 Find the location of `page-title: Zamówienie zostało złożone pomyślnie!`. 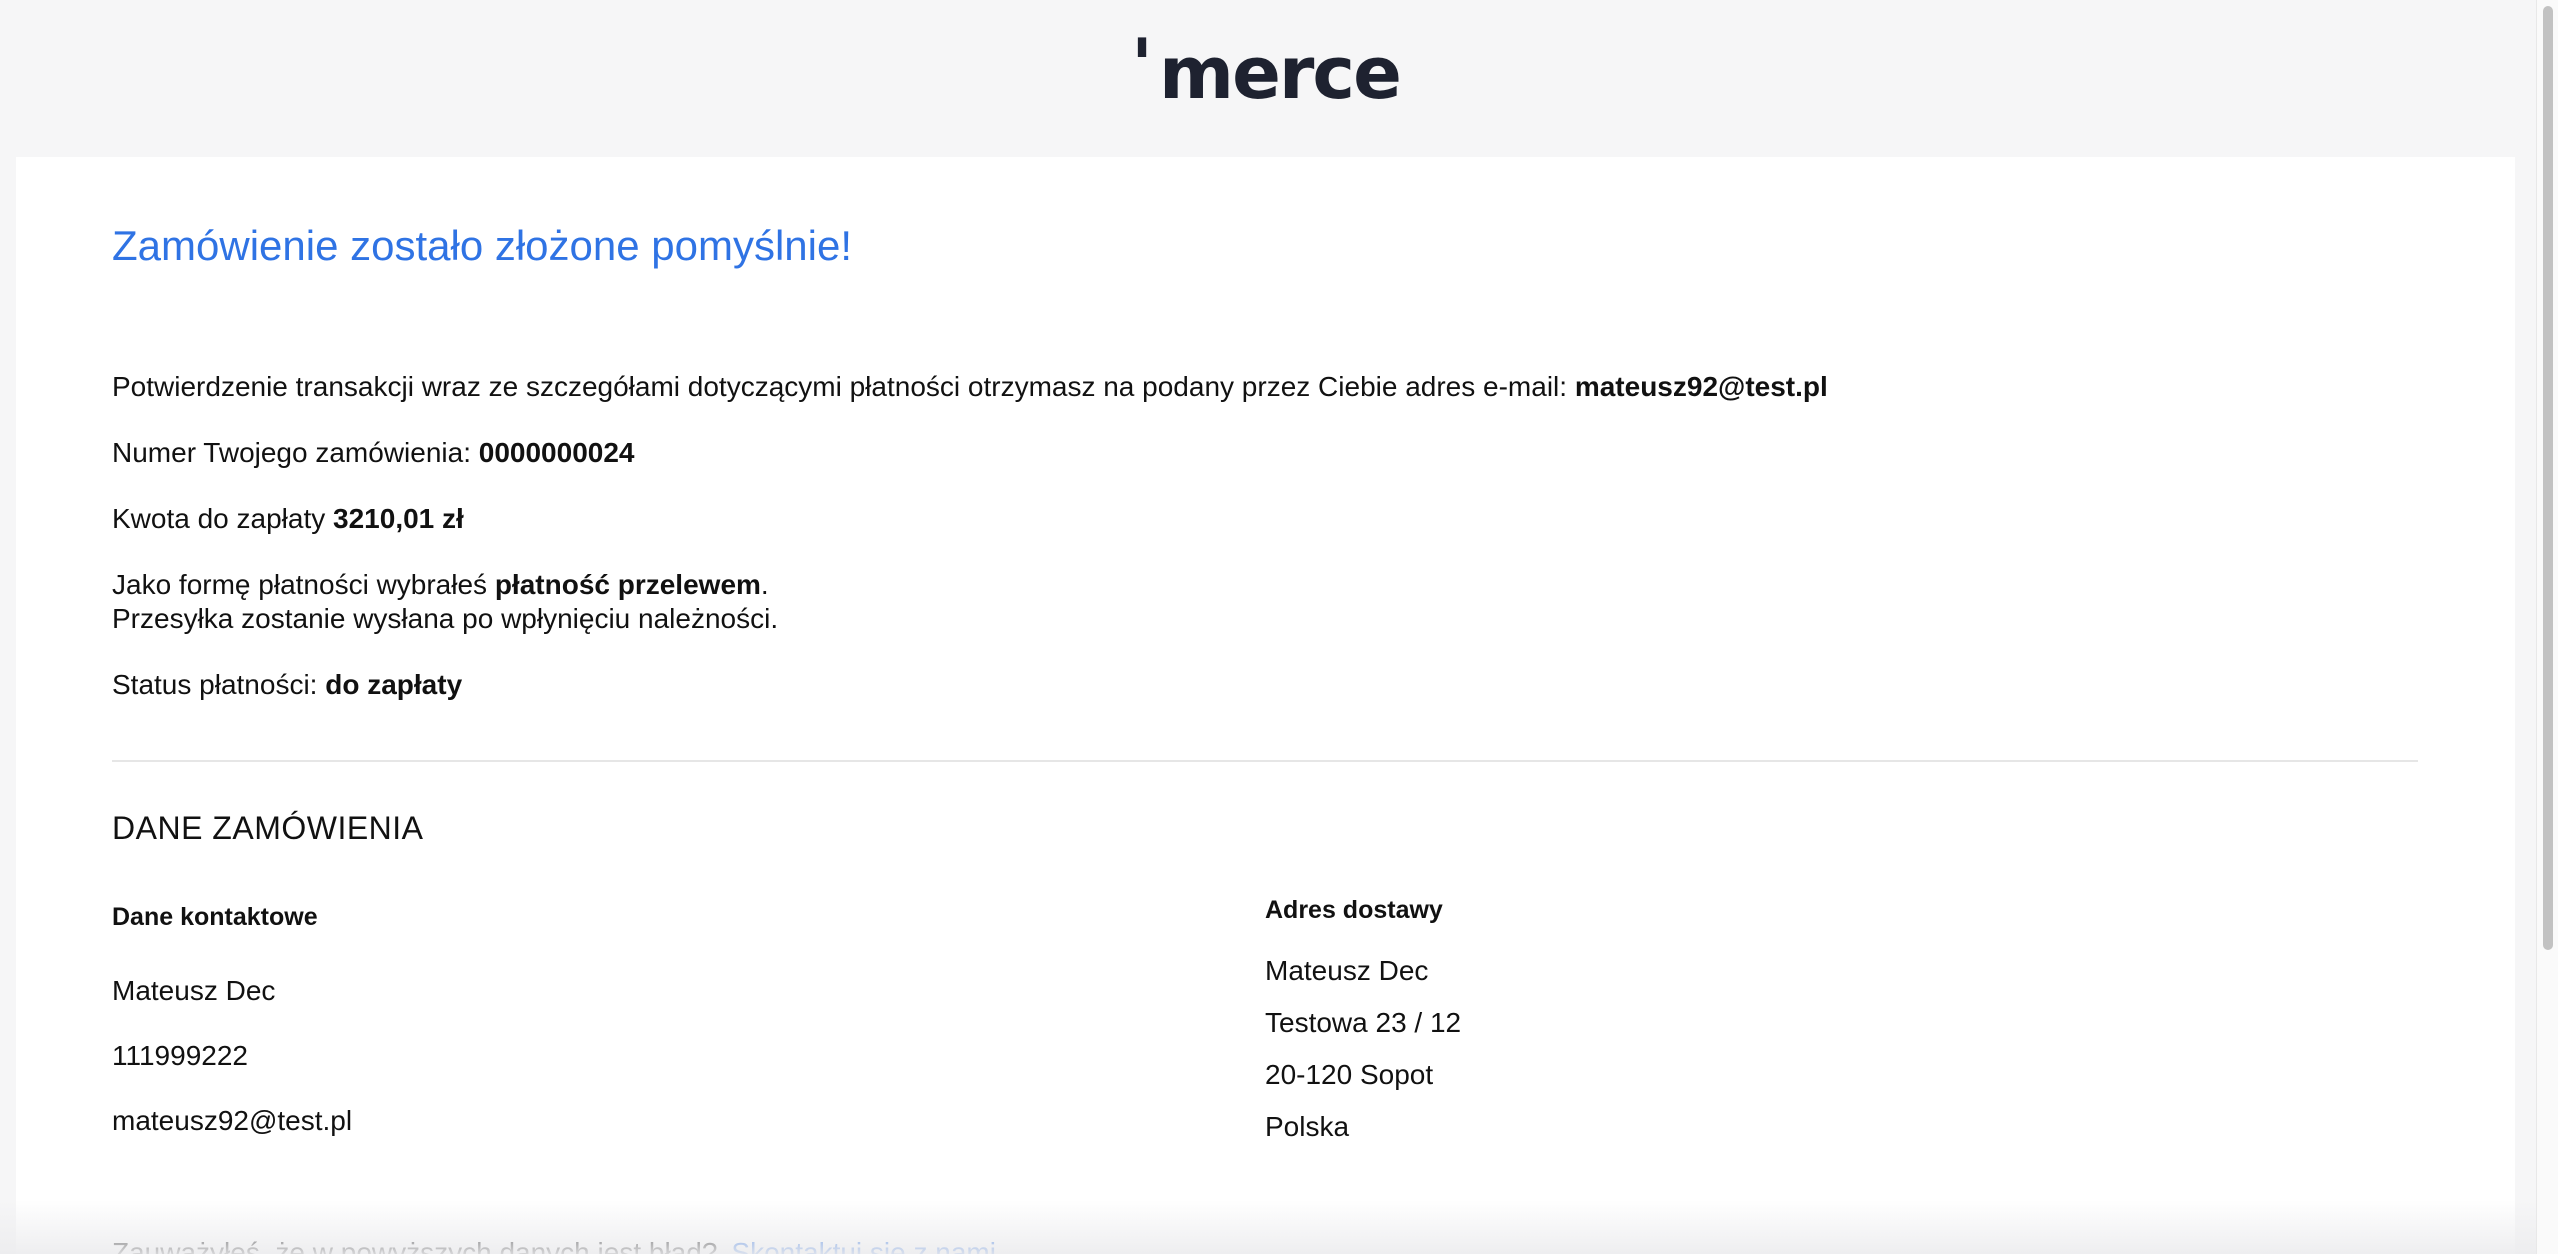

page-title: Zamówienie zostało złożone pomyślnie! is located at coordinates (482, 245).